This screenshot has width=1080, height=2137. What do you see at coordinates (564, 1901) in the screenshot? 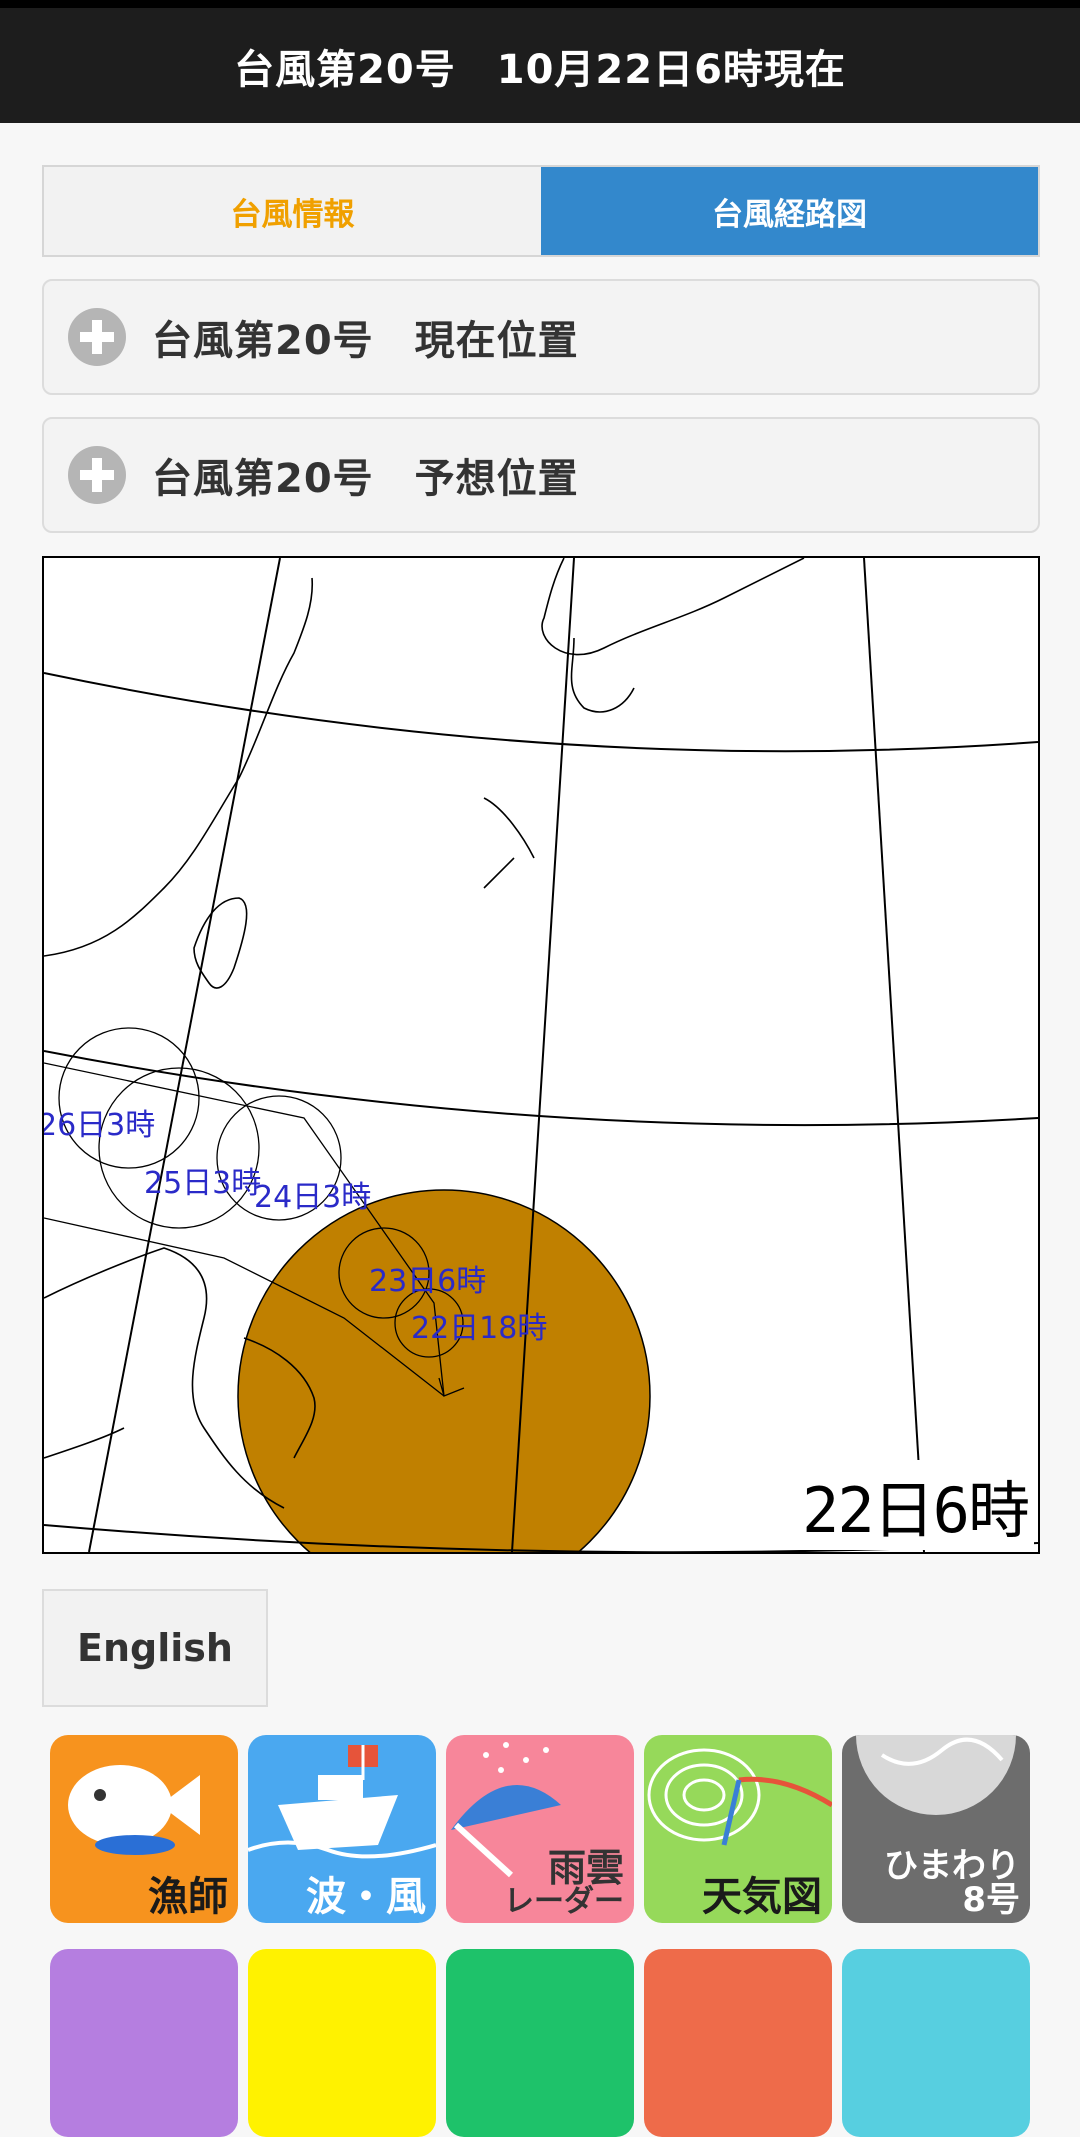
I see `app-label-line: レーダー` at bounding box center [564, 1901].